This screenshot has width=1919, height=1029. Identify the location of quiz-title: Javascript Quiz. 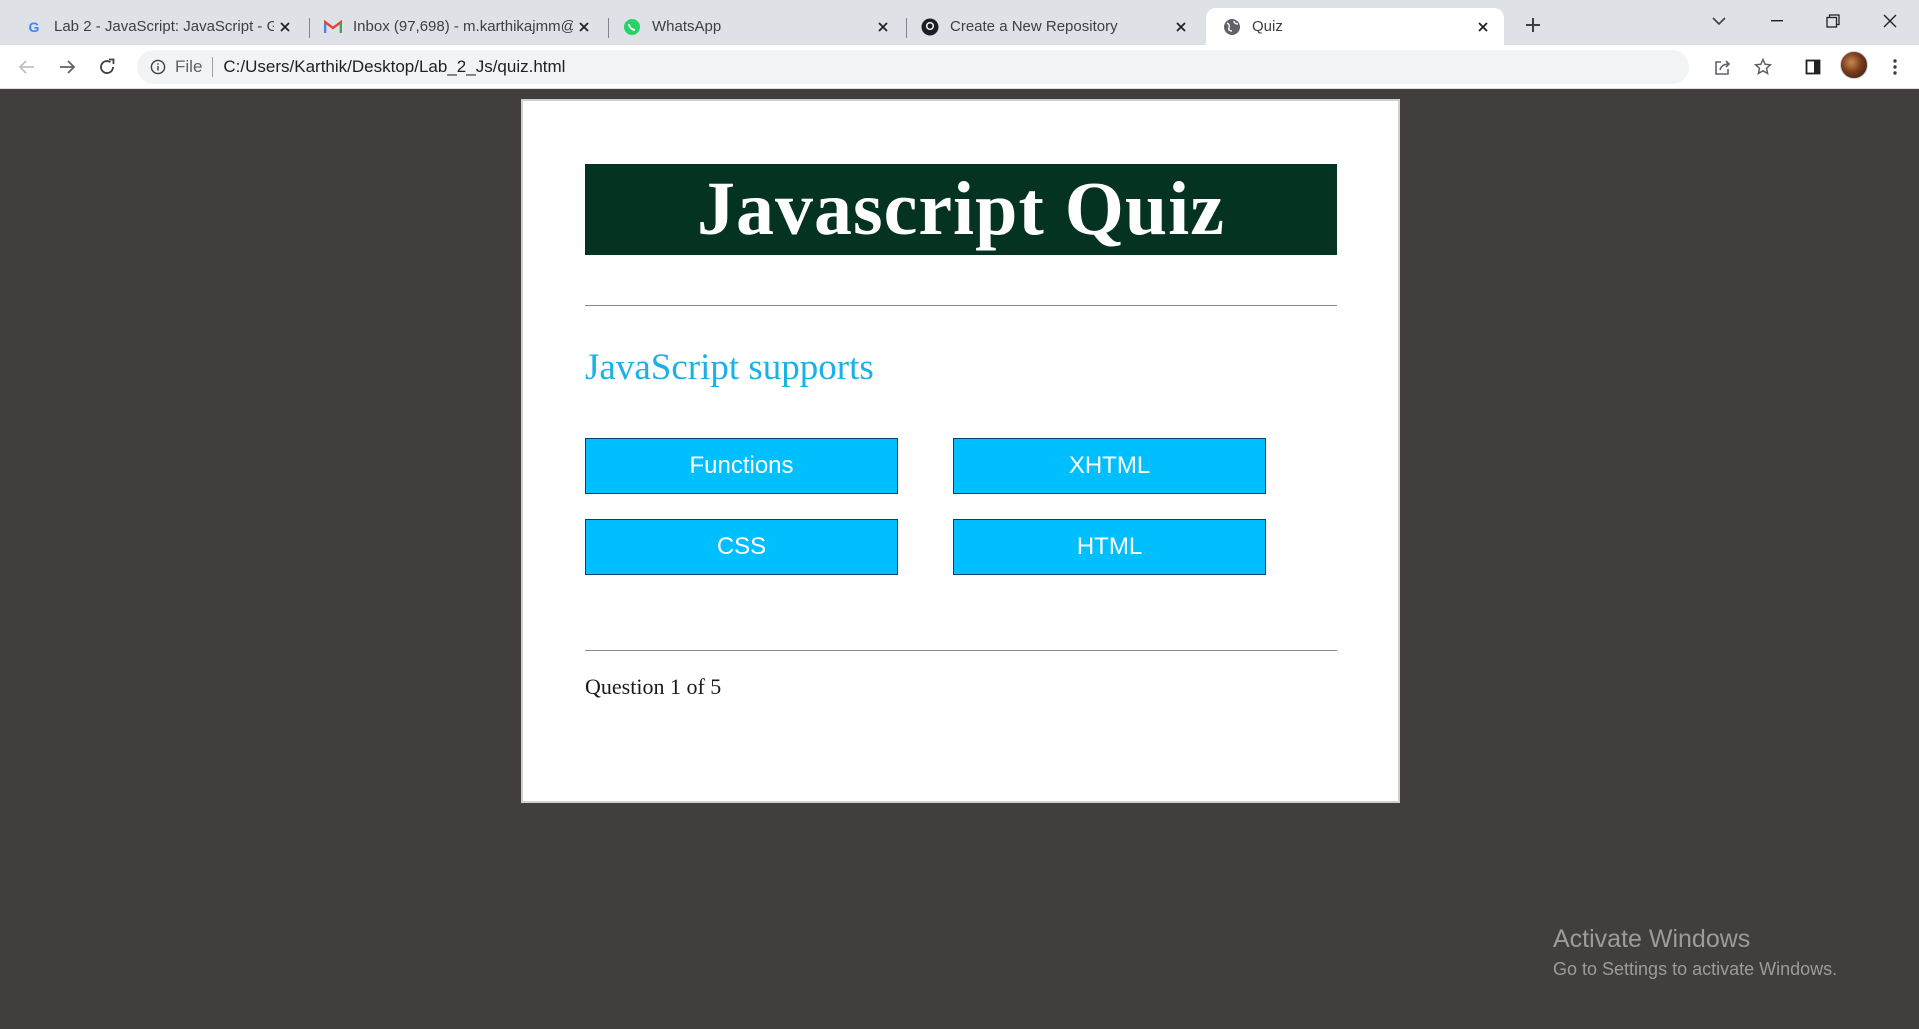
(961, 209).